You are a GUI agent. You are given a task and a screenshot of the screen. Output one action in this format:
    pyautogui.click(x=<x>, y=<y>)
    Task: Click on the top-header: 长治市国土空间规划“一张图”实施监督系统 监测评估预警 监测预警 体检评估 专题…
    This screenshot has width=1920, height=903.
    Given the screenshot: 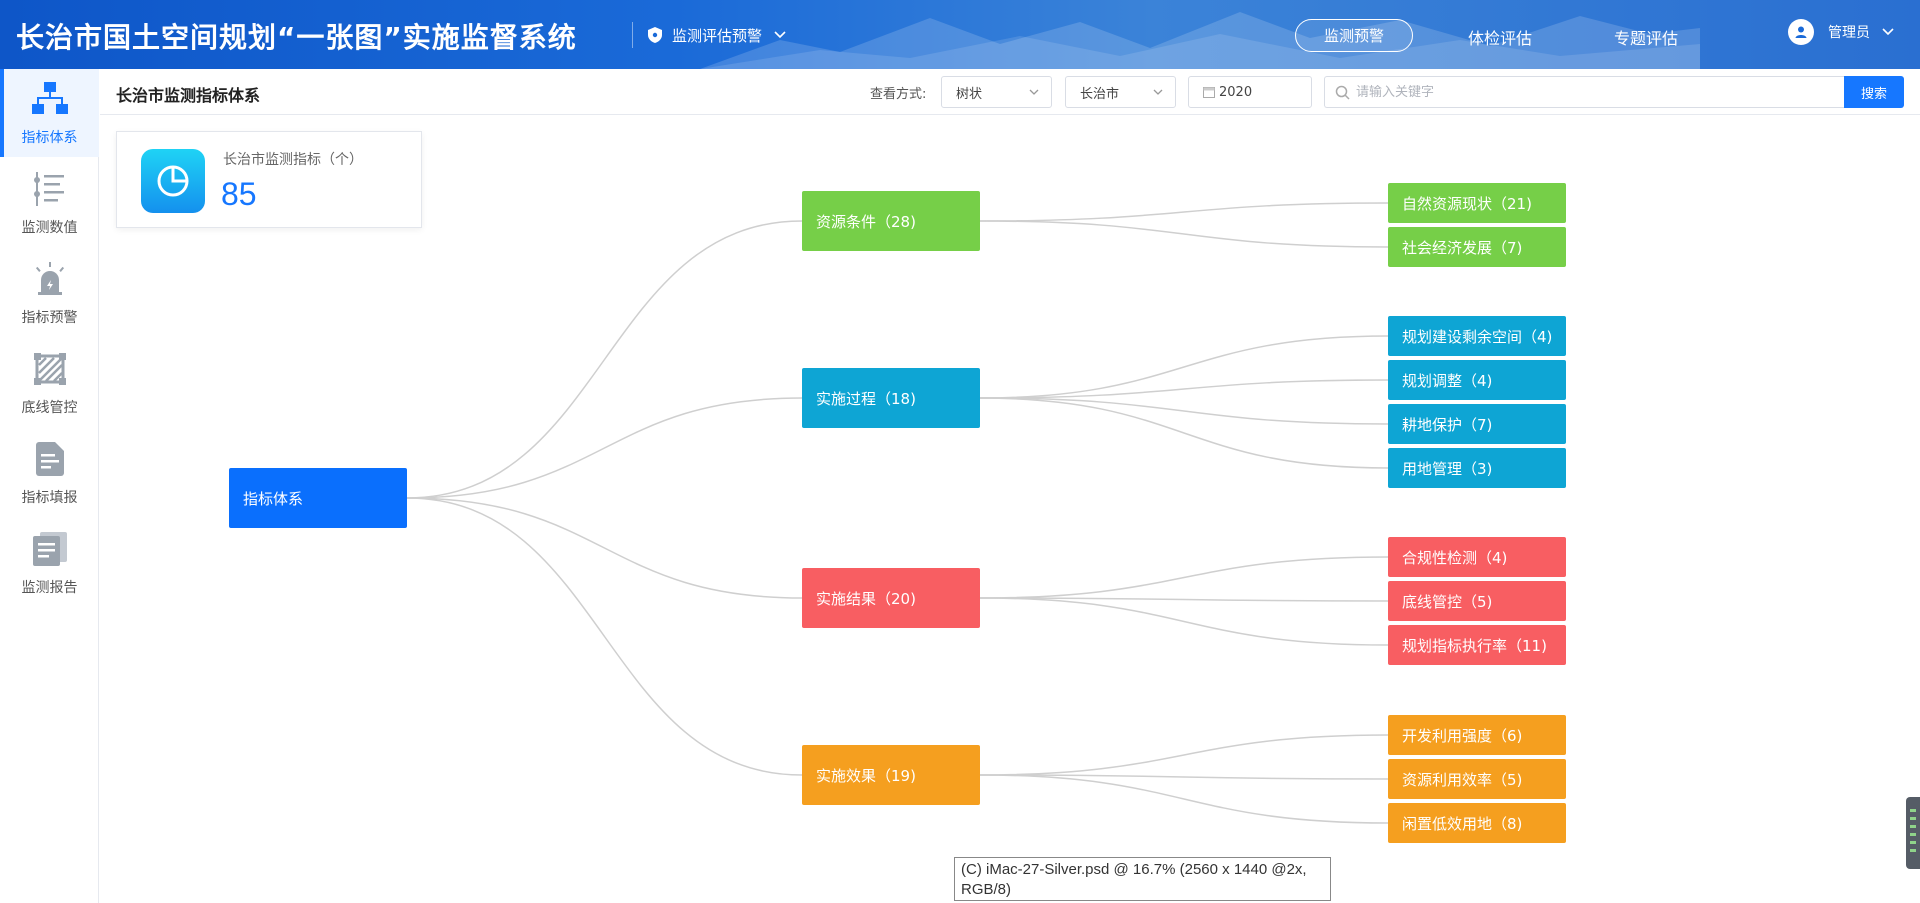 What is the action you would take?
    pyautogui.click(x=960, y=34)
    